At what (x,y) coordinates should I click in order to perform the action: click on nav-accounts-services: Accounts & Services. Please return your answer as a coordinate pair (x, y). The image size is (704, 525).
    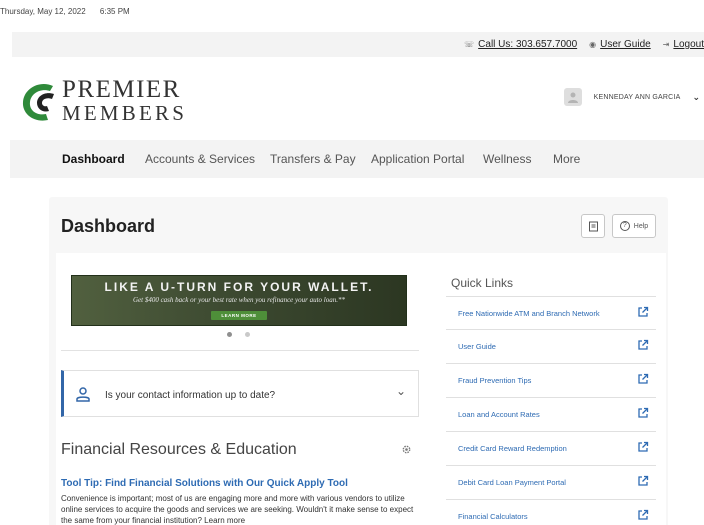
    Looking at the image, I should click on (200, 159).